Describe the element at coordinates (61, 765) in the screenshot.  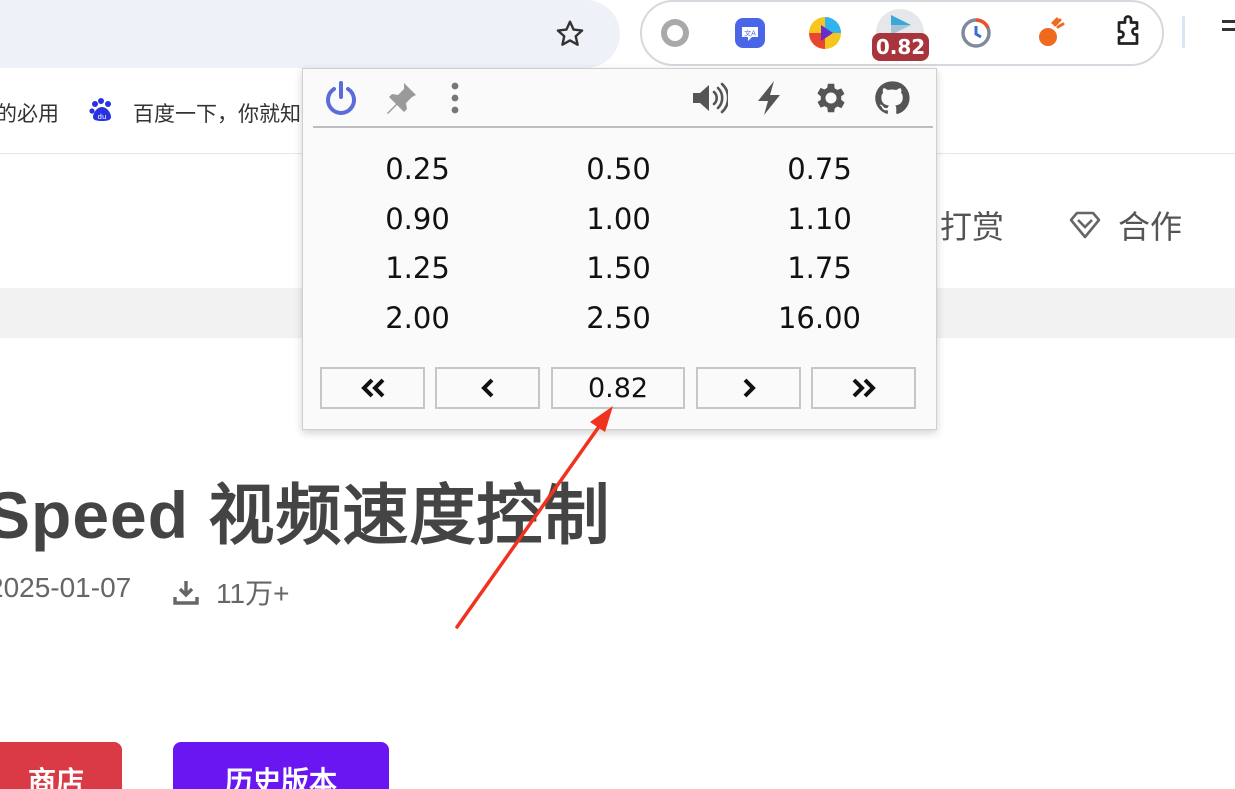
I see `store-button: 商店` at that location.